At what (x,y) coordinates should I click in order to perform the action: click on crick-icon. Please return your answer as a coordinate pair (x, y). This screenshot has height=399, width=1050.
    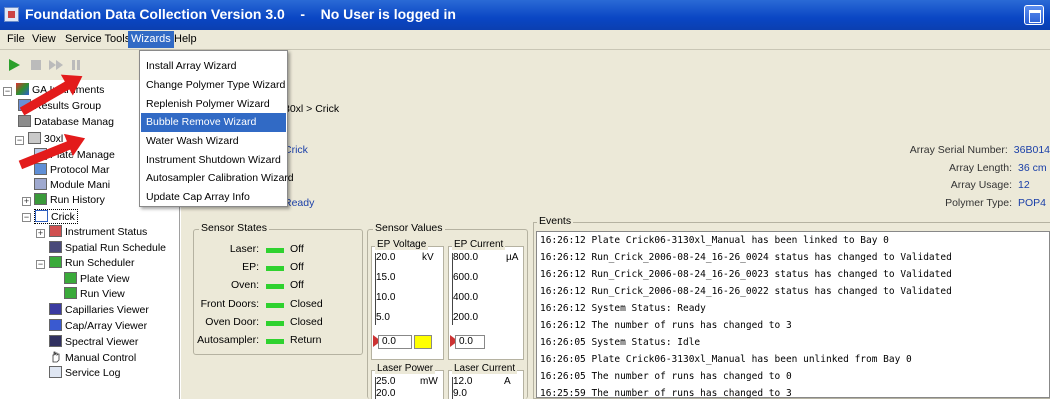
    Looking at the image, I should click on (41, 216).